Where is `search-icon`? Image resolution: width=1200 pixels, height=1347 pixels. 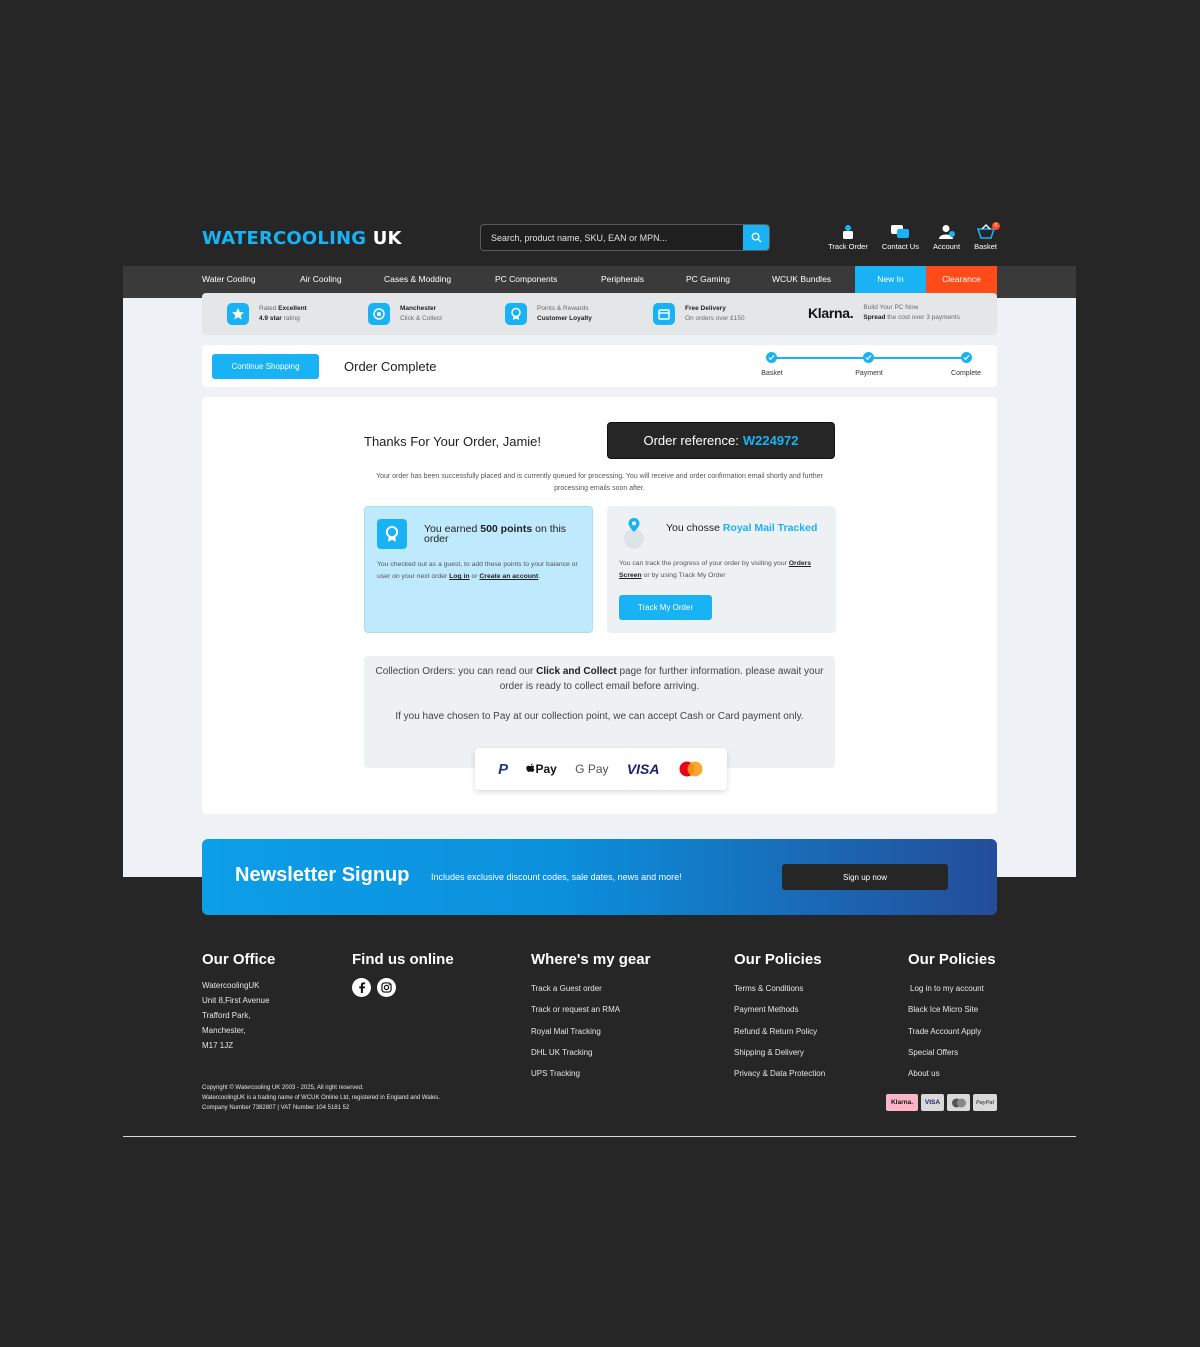 search-icon is located at coordinates (756, 237).